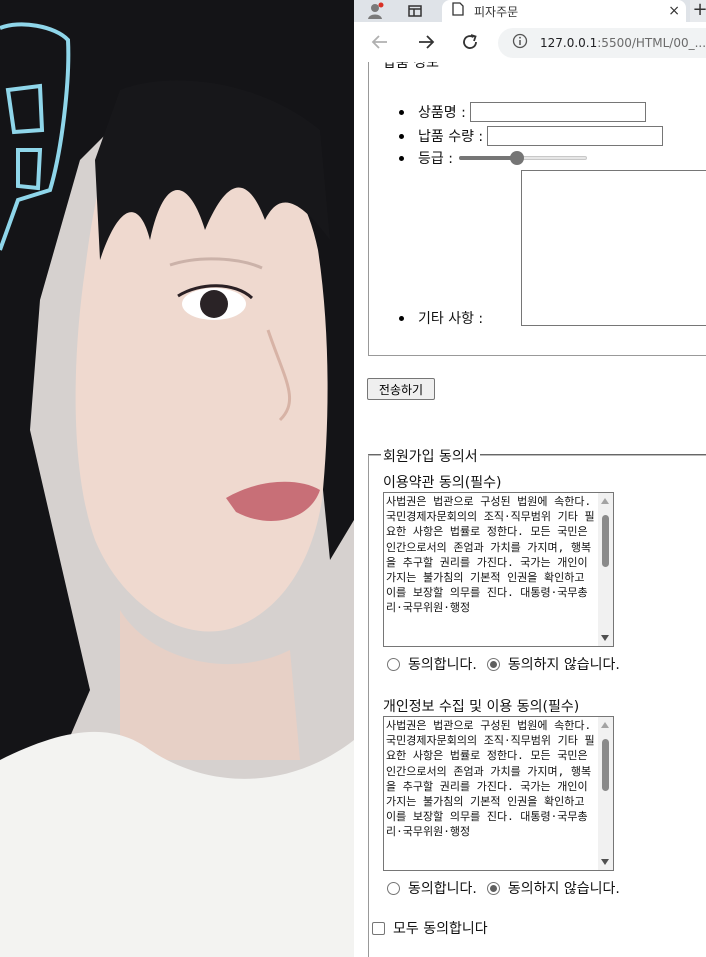  Describe the element at coordinates (563, 665) in the screenshot. I see `terms-disagree-label: 동의하지 않습니다.` at that location.